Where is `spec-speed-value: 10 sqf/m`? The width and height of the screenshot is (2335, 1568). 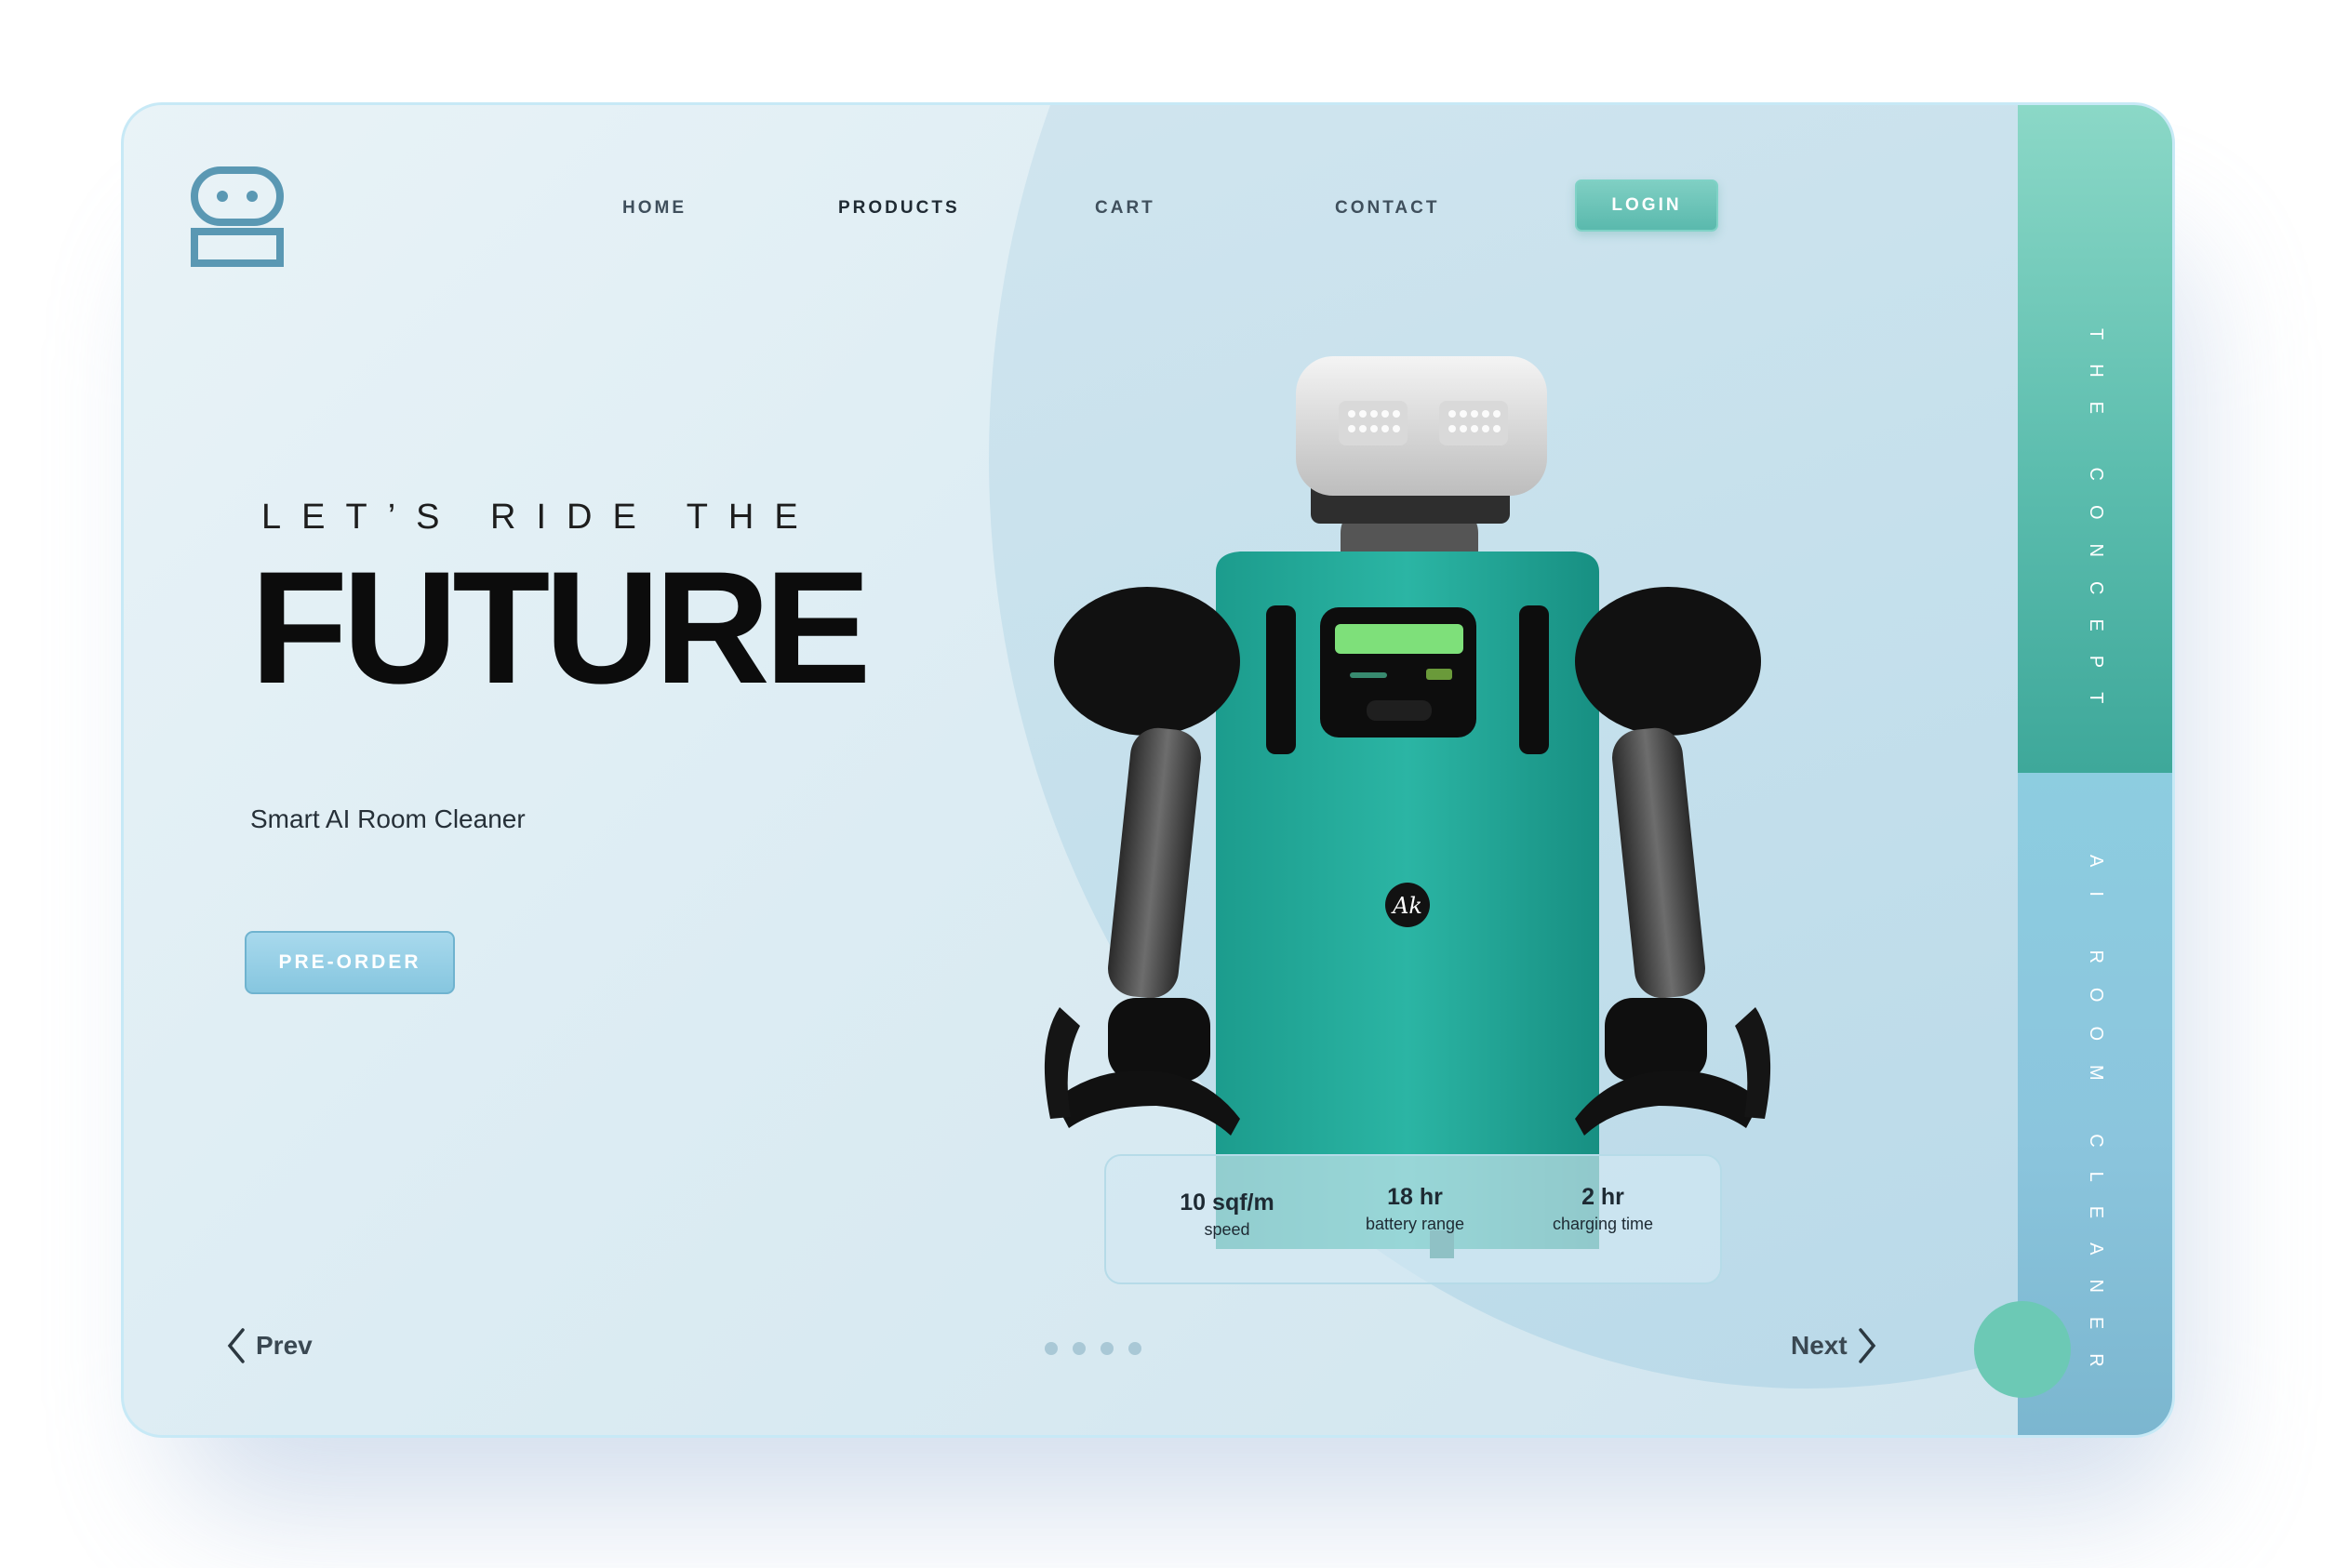 spec-speed-value: 10 sqf/m is located at coordinates (1227, 1202).